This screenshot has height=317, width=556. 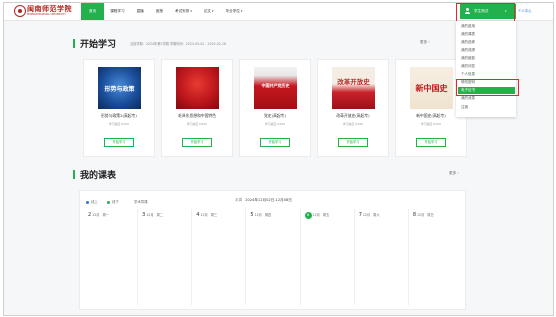 What do you see at coordinates (486, 58) in the screenshot?
I see `menu-item-payment: 我的缴费` at bounding box center [486, 58].